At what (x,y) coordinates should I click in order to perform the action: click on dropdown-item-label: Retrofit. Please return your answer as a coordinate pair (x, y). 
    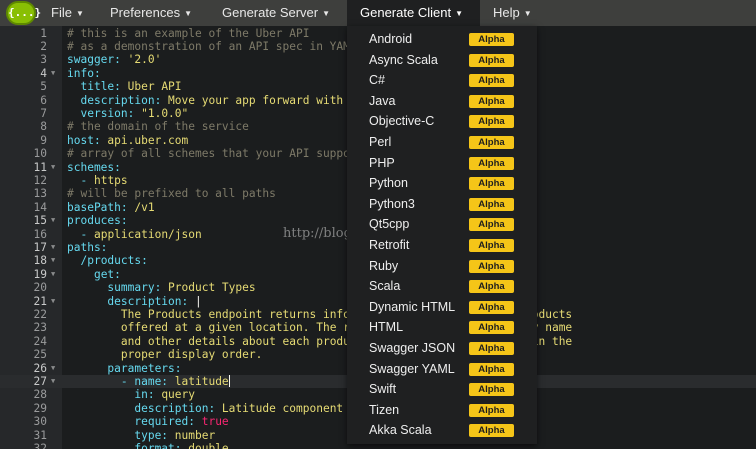
    Looking at the image, I should click on (389, 245).